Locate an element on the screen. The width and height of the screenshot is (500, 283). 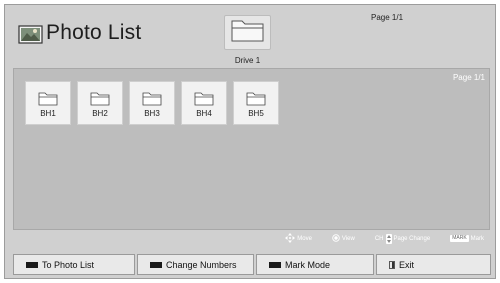
header-page-info: Page 1/1 is located at coordinates (387, 17).